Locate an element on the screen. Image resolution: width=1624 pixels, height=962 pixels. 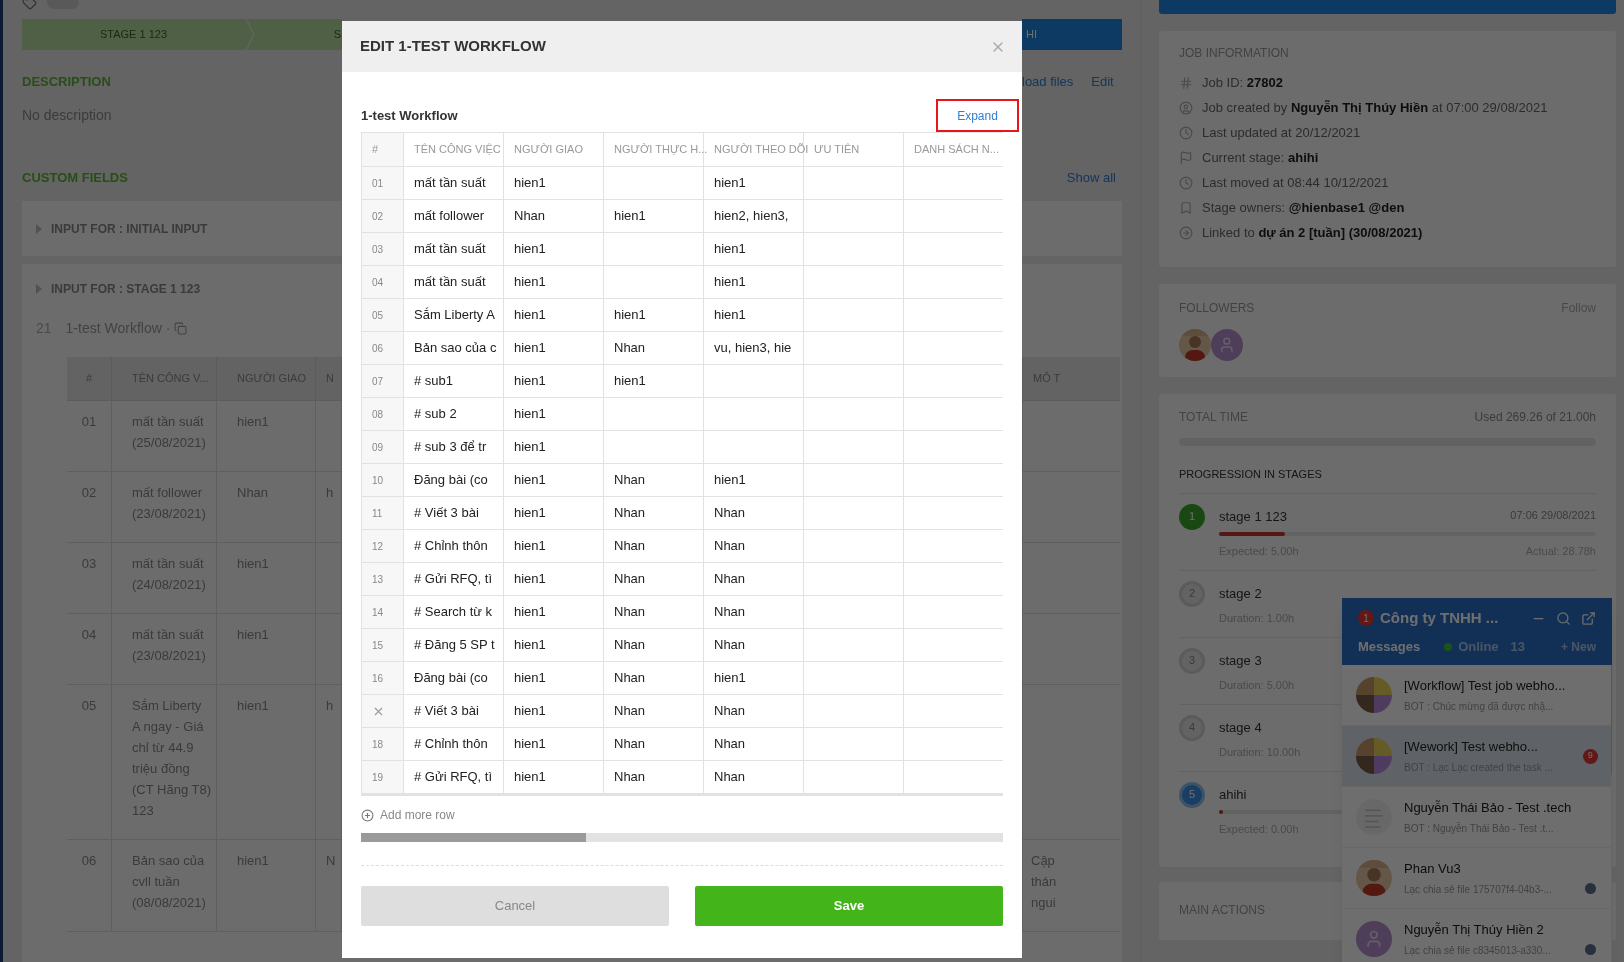
table-cell: # Đăng 5 SP t is located at coordinates (454, 645).